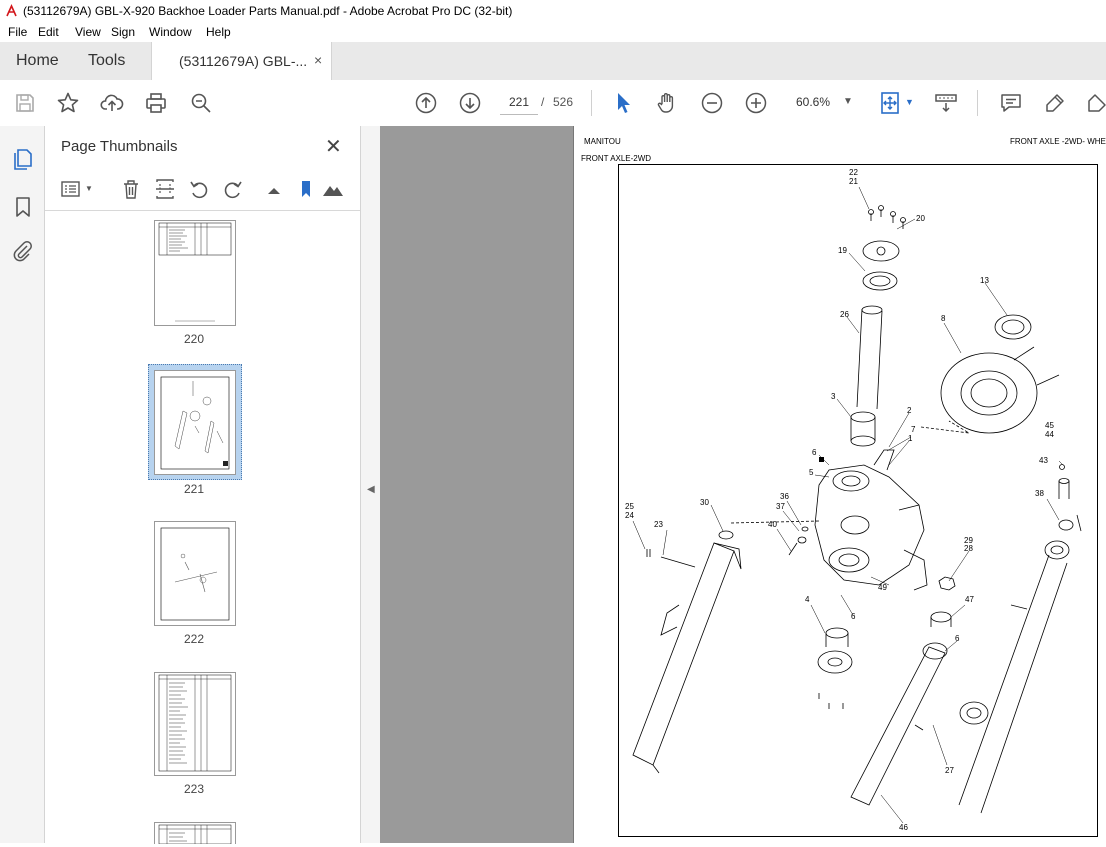 Image resolution: width=1106 pixels, height=847 pixels. I want to click on rotate-left-icon, so click(199, 189).